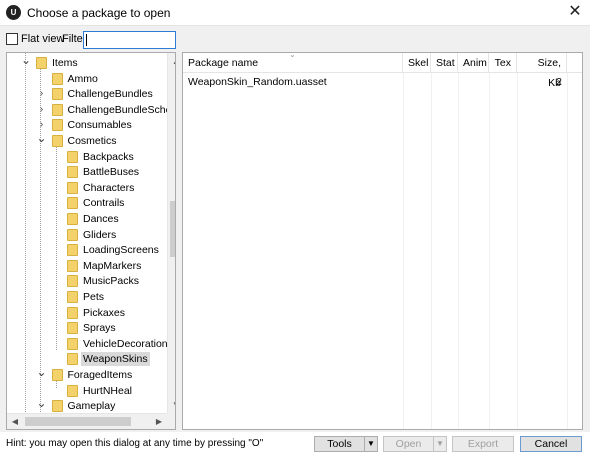  Describe the element at coordinates (111, 172) in the screenshot. I see `tree-item-label: BattleBuses` at that location.